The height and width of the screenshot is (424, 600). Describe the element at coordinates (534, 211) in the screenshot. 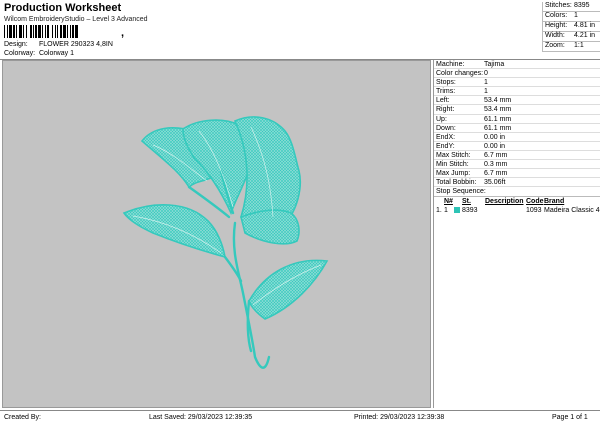

I see `row-code: 1093` at that location.